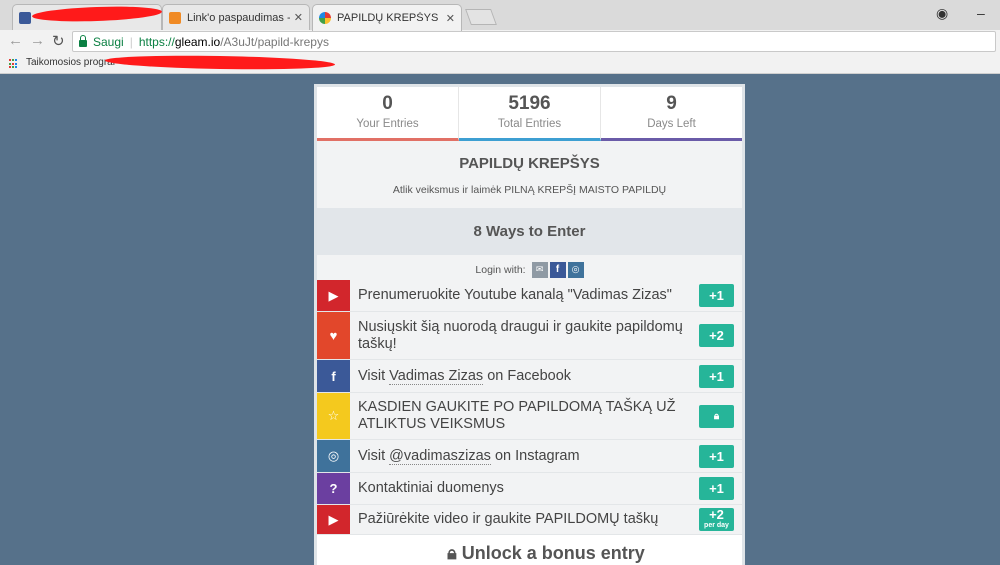 The height and width of the screenshot is (565, 1000). I want to click on apps-bookmark-label: Taikomosios prograr, so click(71, 62).